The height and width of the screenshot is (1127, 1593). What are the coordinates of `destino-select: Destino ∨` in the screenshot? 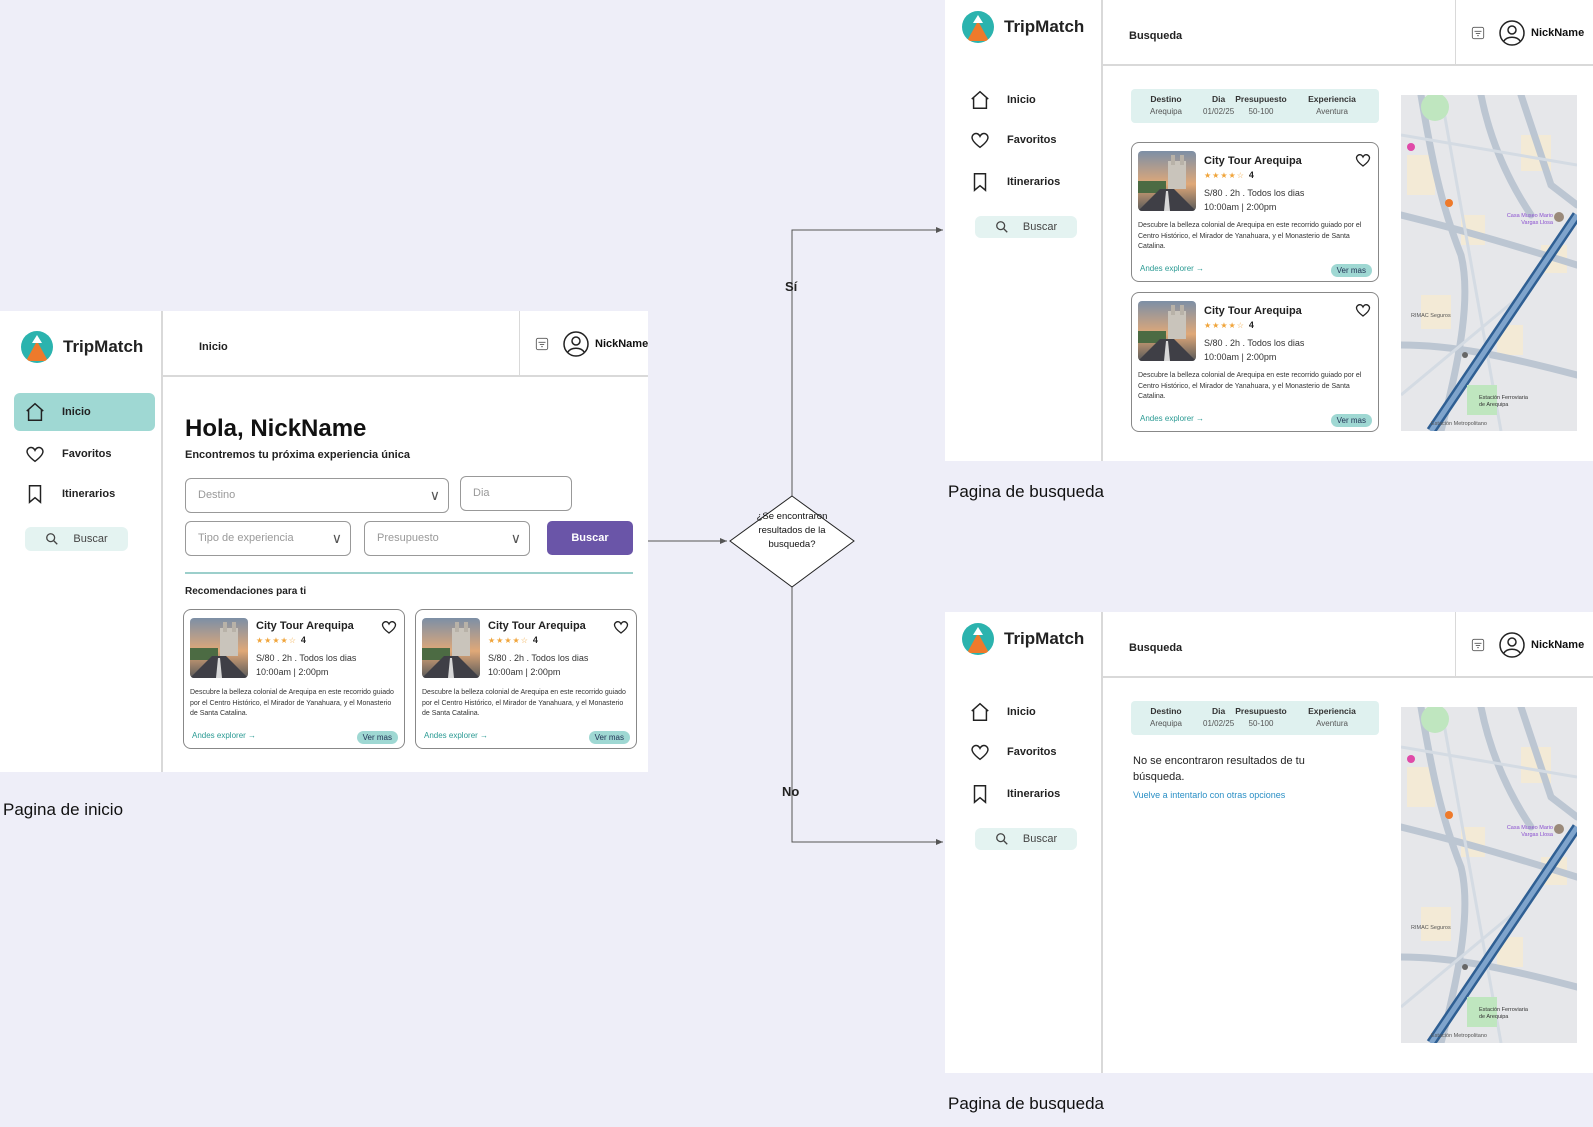 It's located at (317, 495).